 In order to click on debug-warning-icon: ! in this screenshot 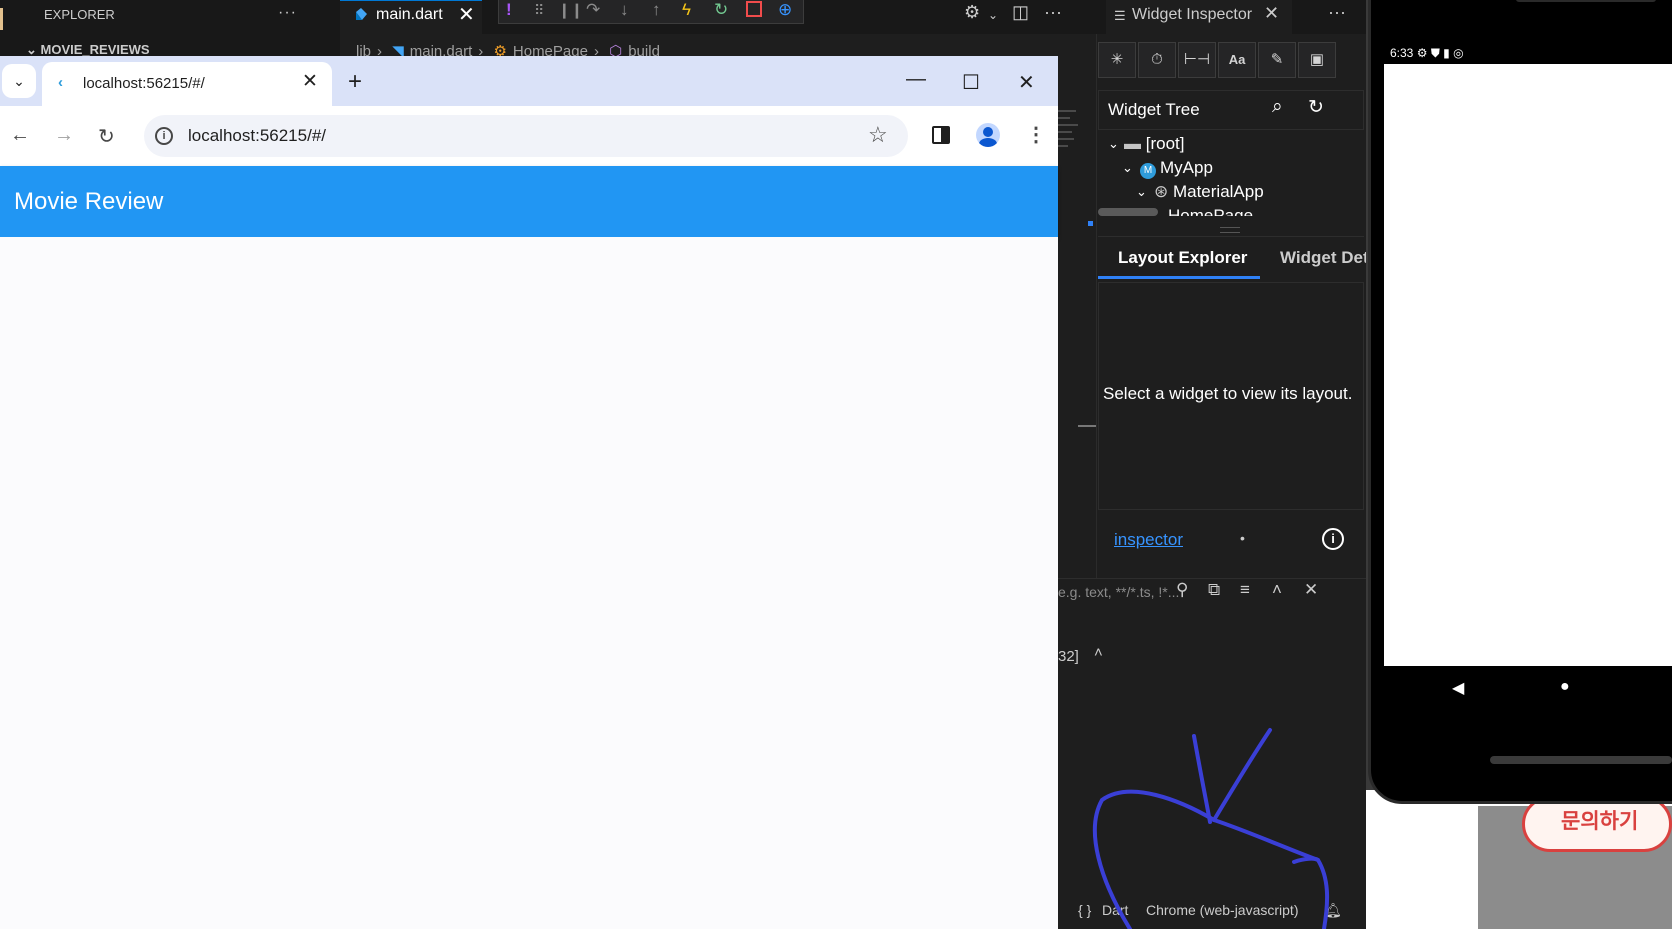, I will do `click(509, 10)`.